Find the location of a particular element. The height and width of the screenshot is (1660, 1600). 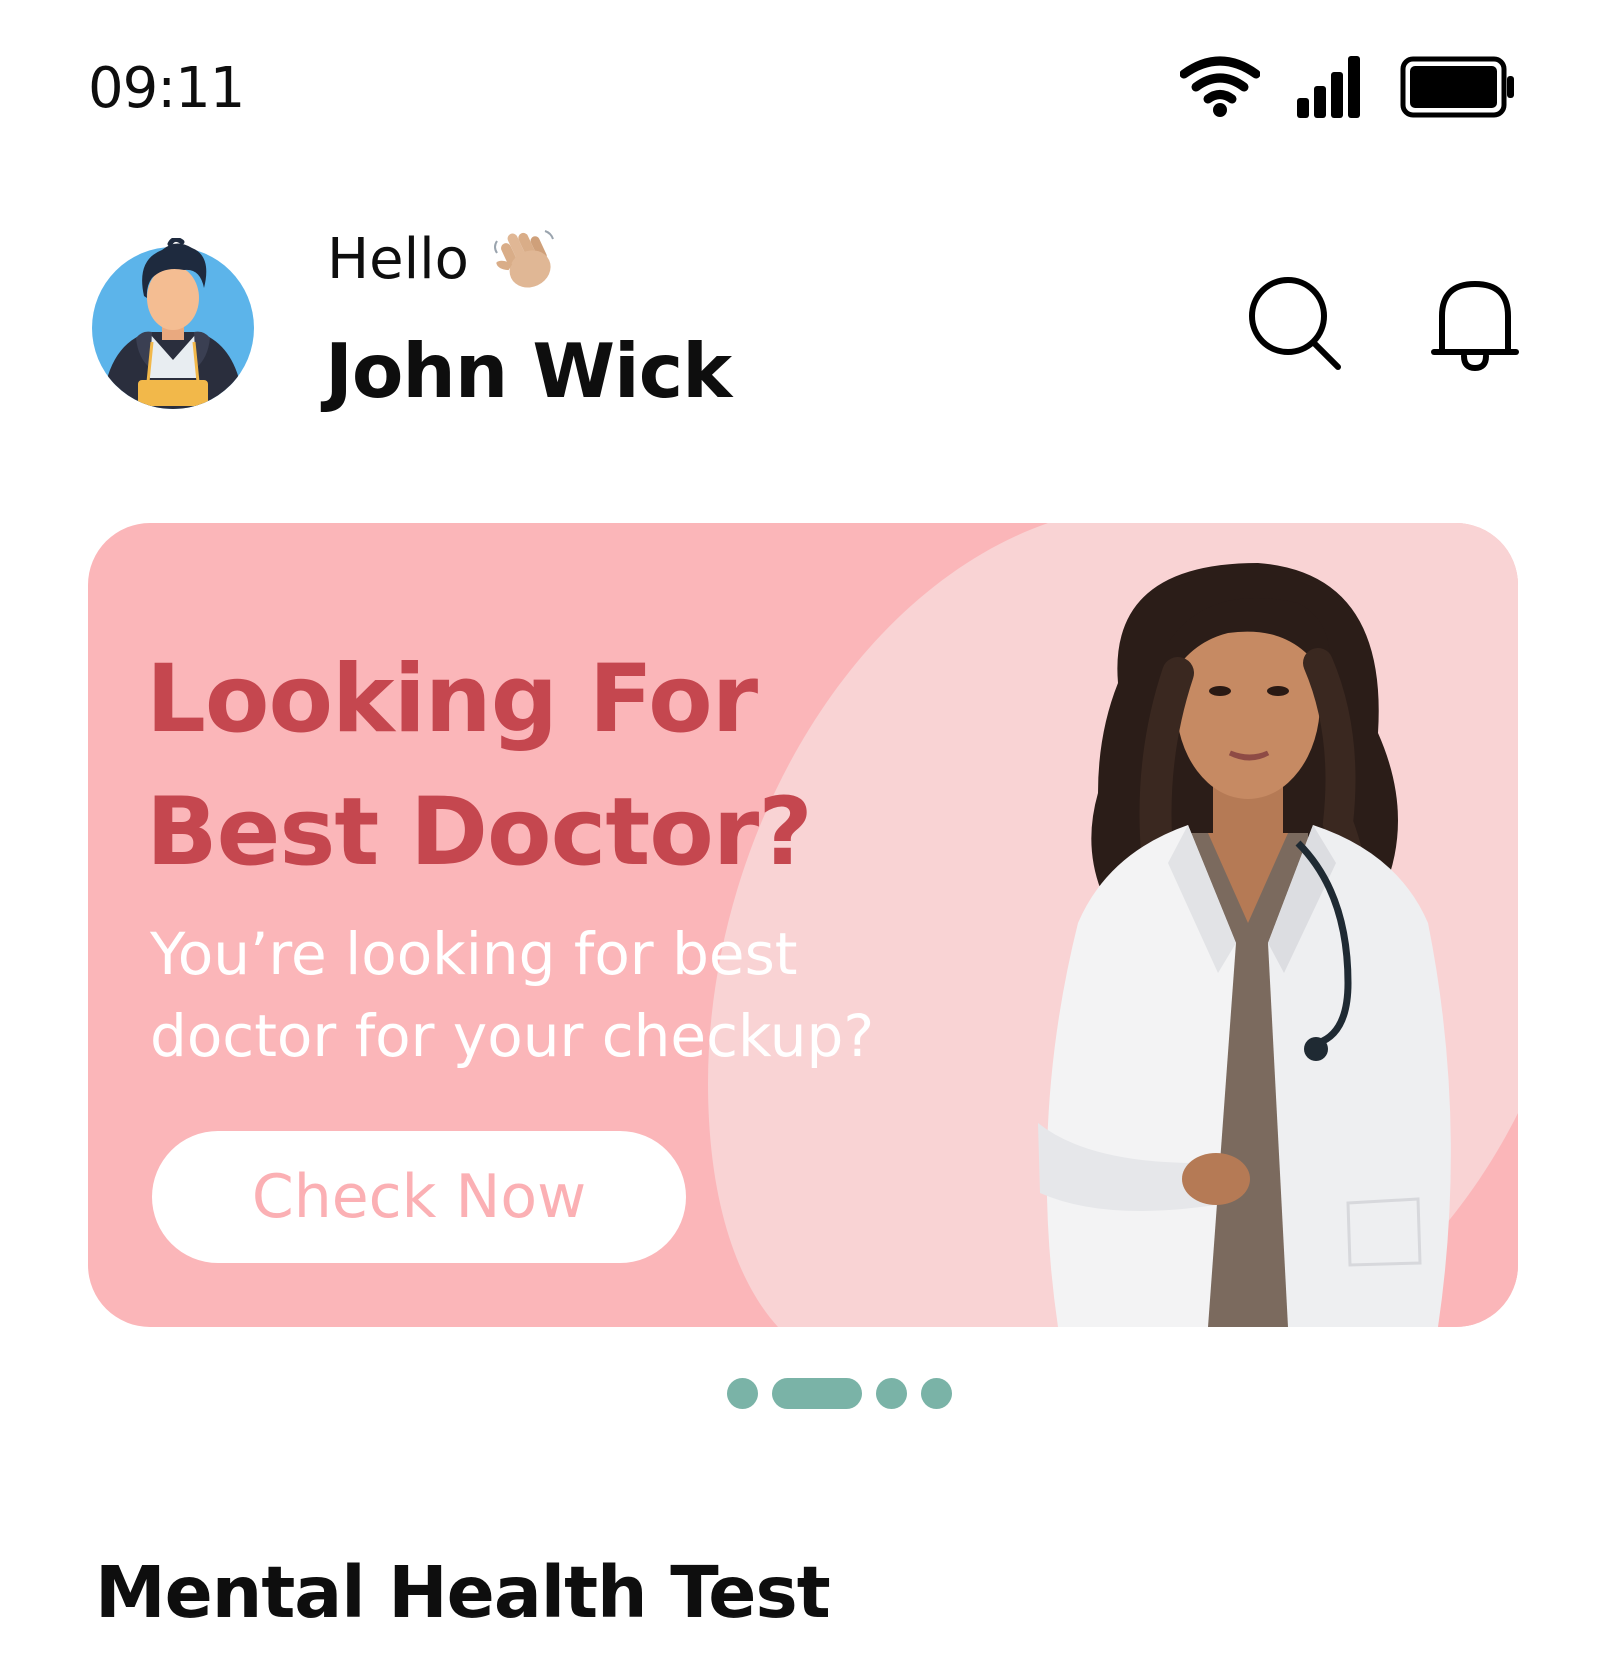

avatar is located at coordinates (173, 324).